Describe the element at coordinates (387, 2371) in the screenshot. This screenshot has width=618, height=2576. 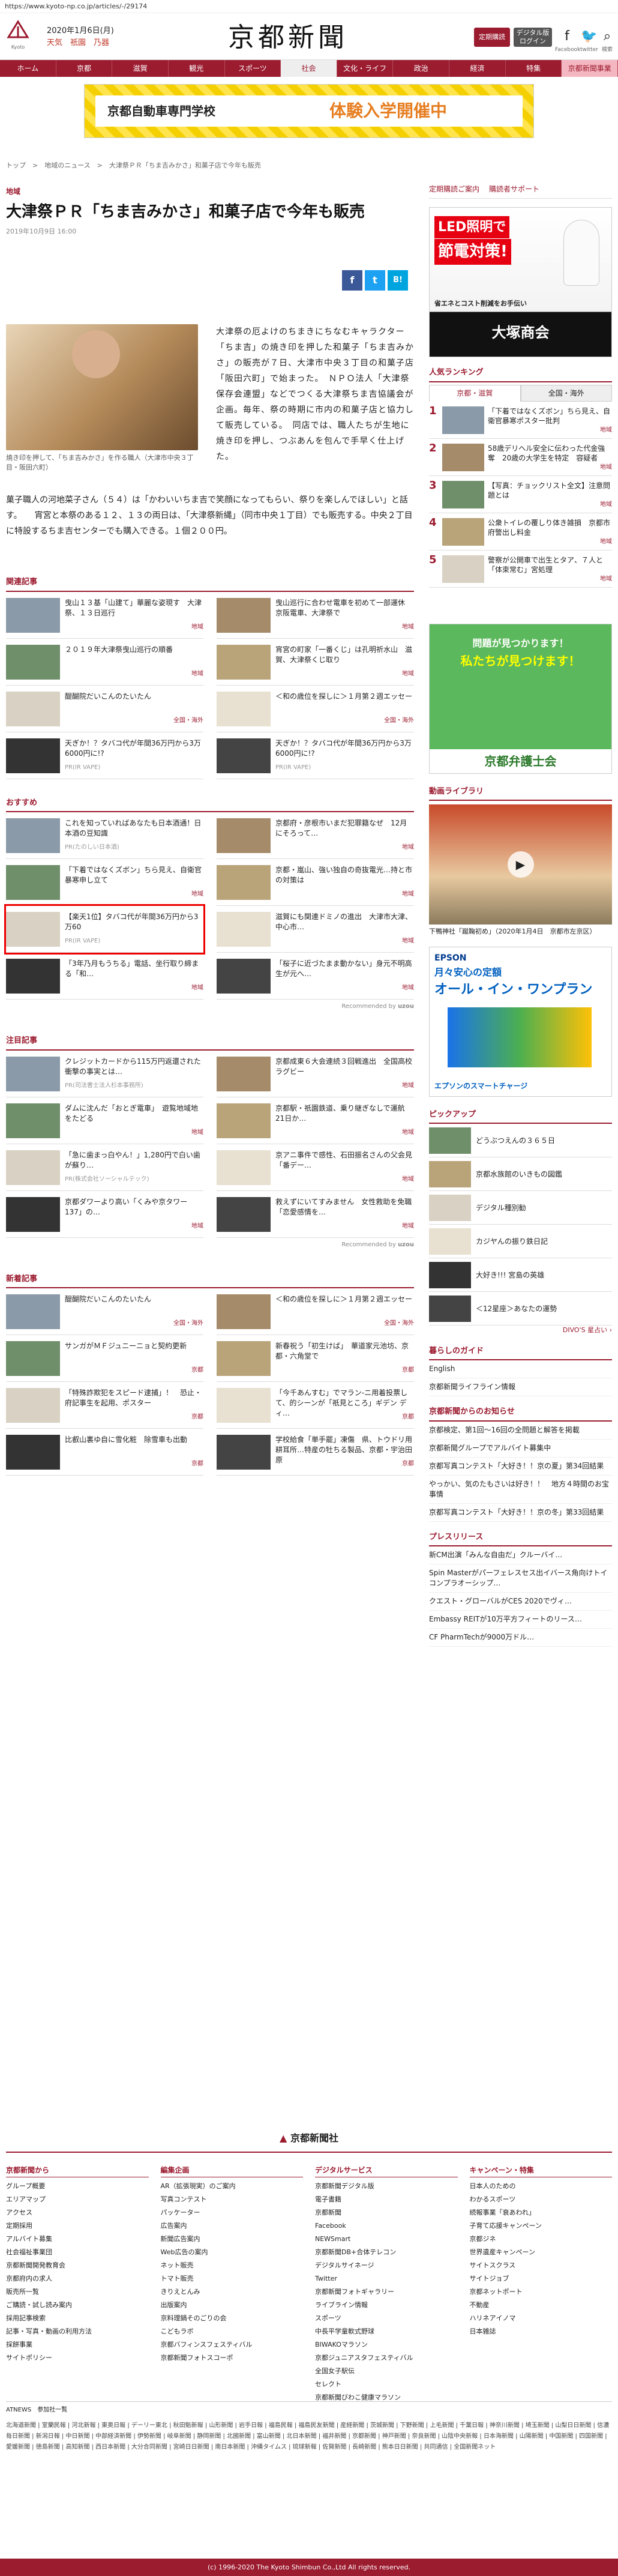
I see `footer-link: 全国女子駅伝` at that location.